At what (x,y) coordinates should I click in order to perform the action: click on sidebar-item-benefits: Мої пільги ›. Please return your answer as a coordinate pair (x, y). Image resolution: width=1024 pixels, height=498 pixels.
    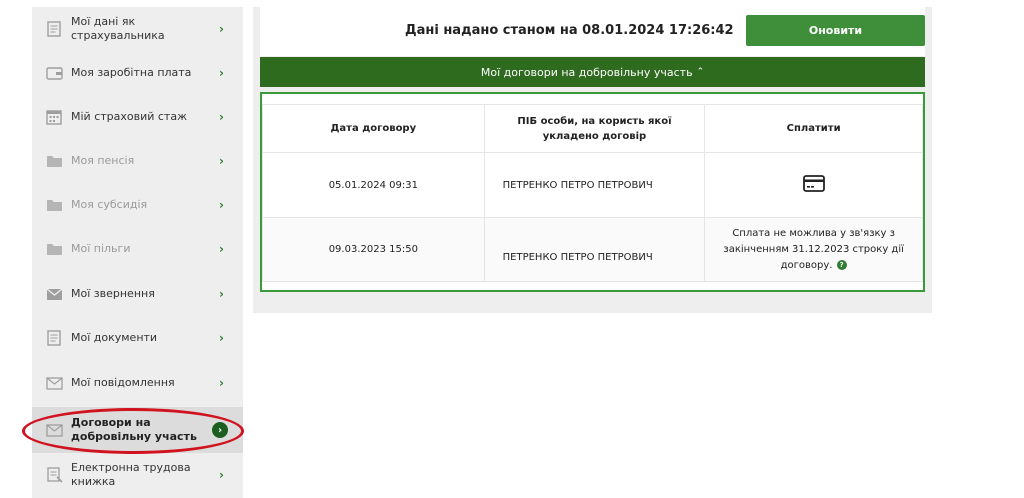
    Looking at the image, I should click on (137, 249).